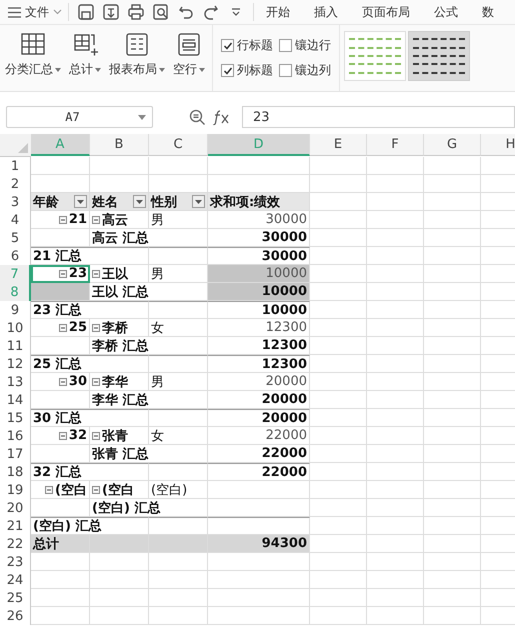 Image resolution: width=515 pixels, height=630 pixels. I want to click on table-cell: 30 汇总, so click(90, 418).